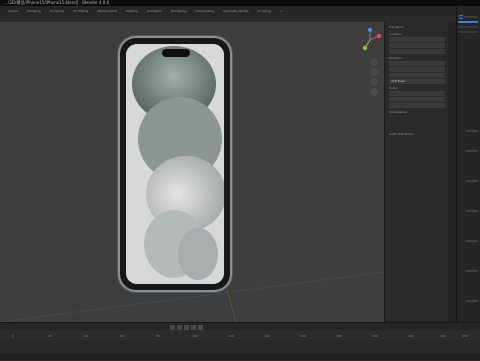 The height and width of the screenshot is (361, 480). What do you see at coordinates (179, 327) in the screenshot?
I see `play-icon` at bounding box center [179, 327].